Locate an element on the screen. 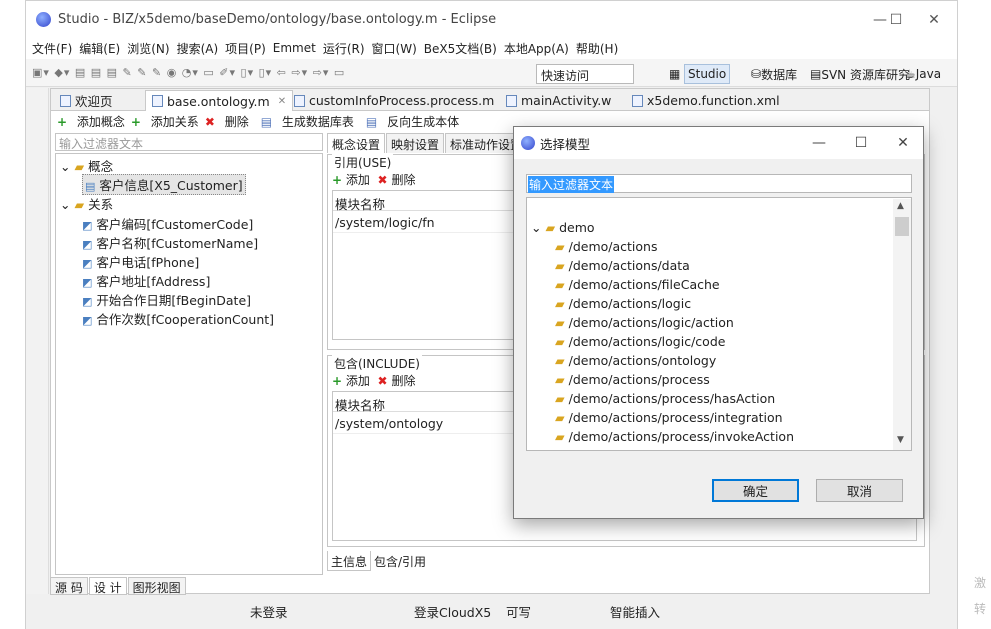  scrollbar-thumb is located at coordinates (902, 226).